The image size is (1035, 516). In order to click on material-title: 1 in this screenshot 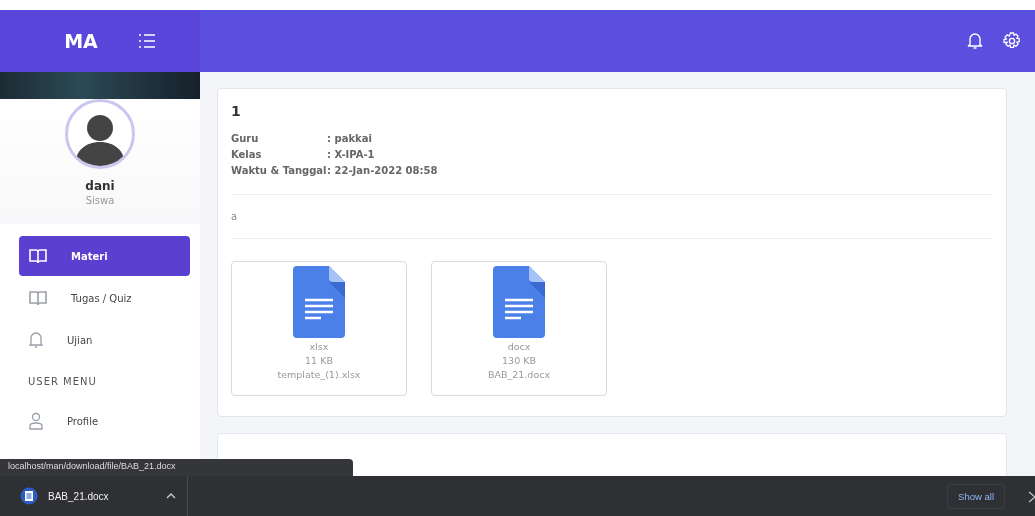, I will do `click(236, 111)`.